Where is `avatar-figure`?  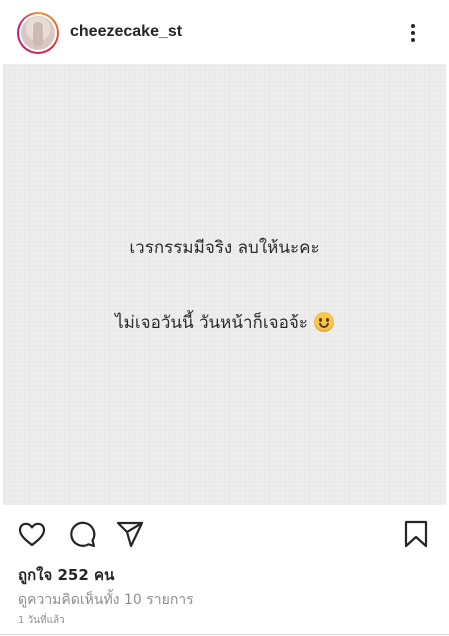 avatar-figure is located at coordinates (38, 34).